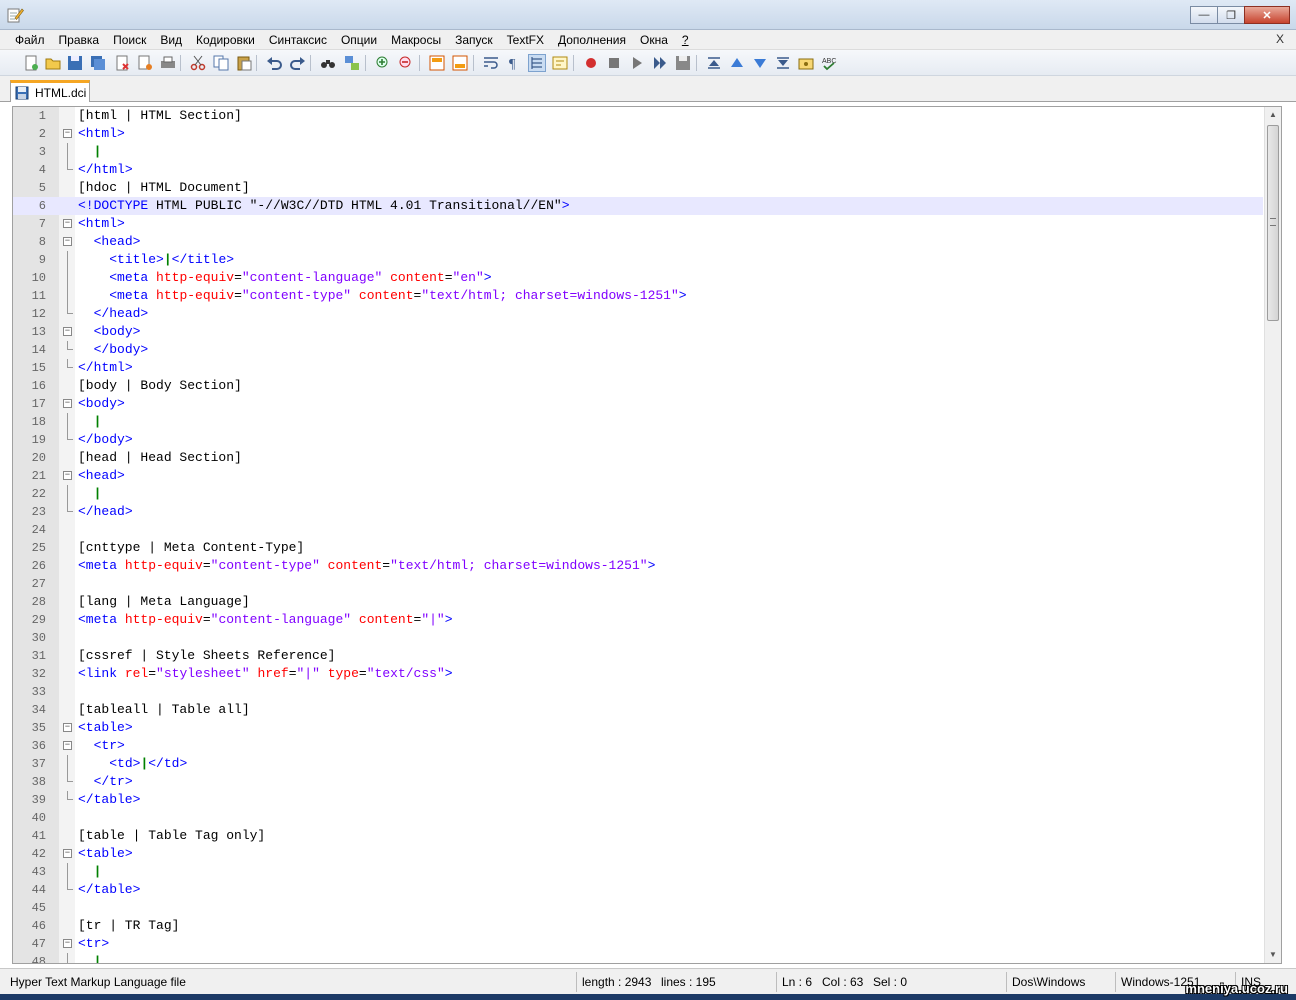  Describe the element at coordinates (638, 368) in the screenshot. I see `code-line: 15 </html>` at that location.